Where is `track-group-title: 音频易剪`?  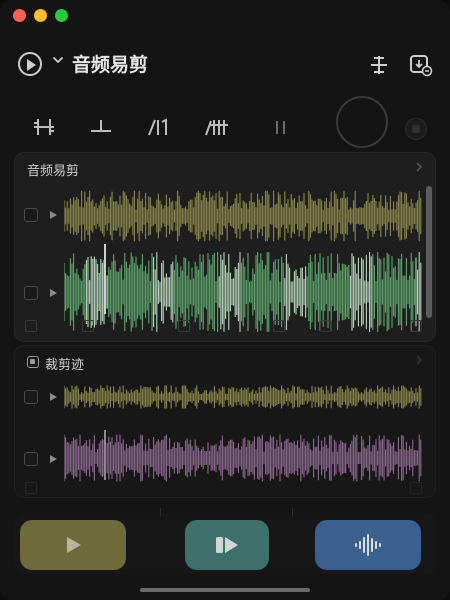
track-group-title: 音频易剪 is located at coordinates (53, 171).